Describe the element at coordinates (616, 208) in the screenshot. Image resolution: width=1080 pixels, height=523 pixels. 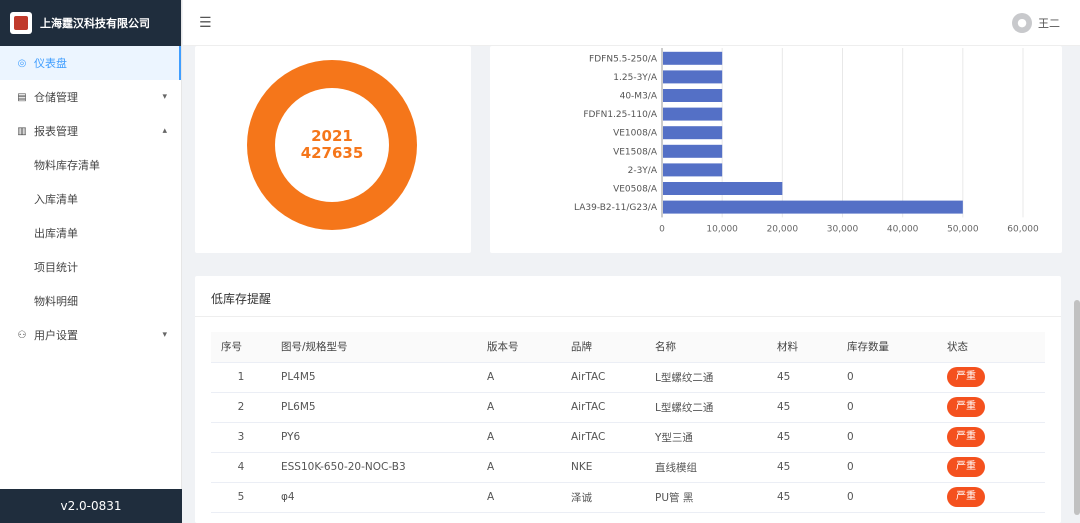
I see `y-category-label: LA39-B2-11/G23/A` at that location.